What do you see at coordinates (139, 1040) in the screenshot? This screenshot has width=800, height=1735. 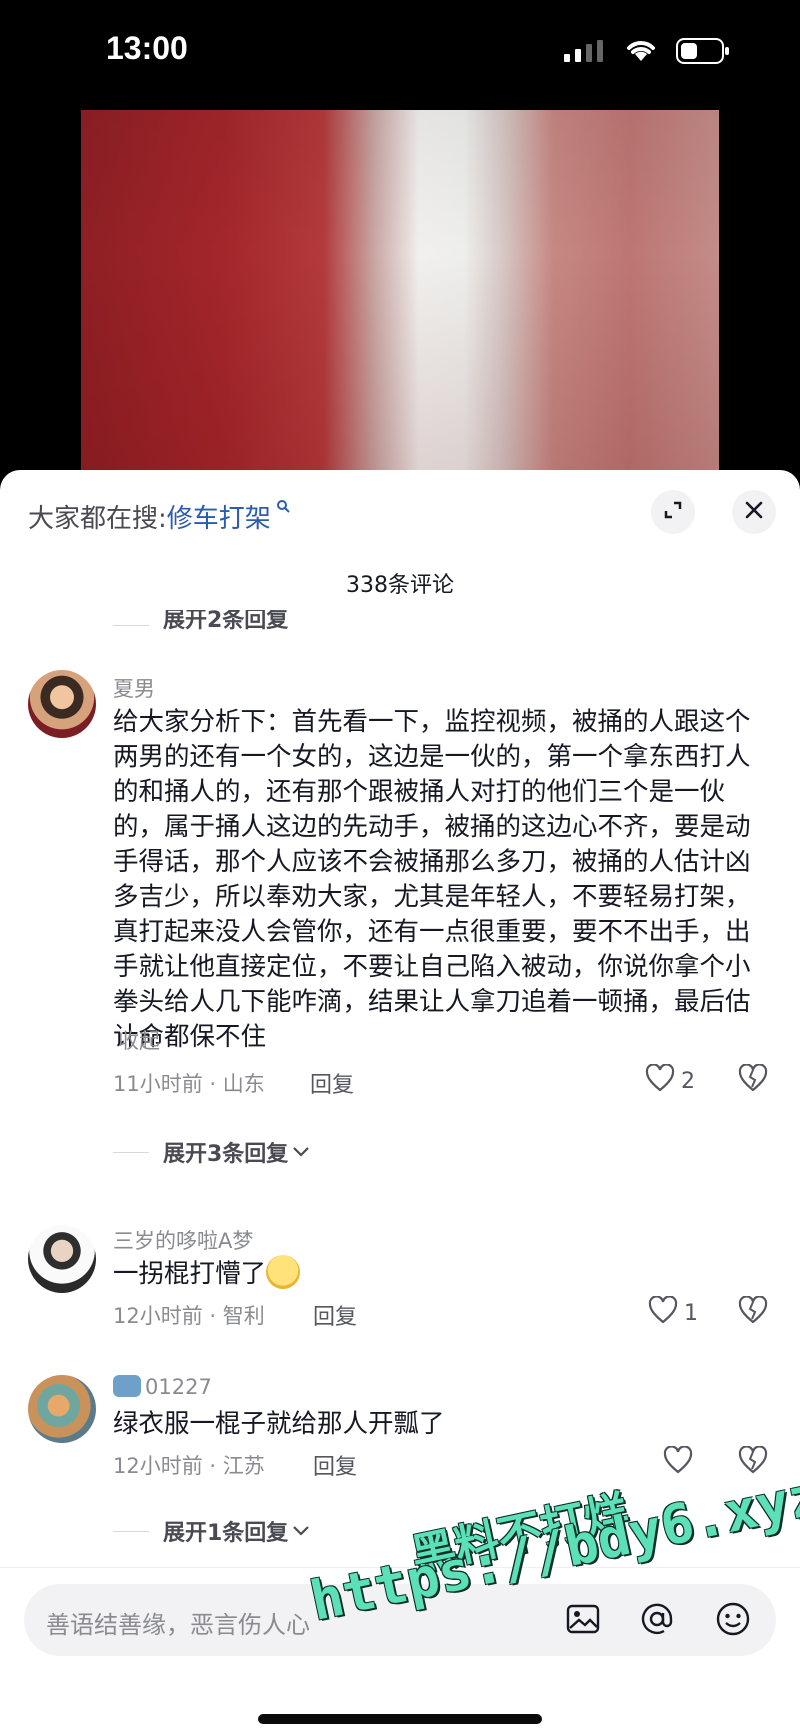 I see `collapse-link: 收起` at bounding box center [139, 1040].